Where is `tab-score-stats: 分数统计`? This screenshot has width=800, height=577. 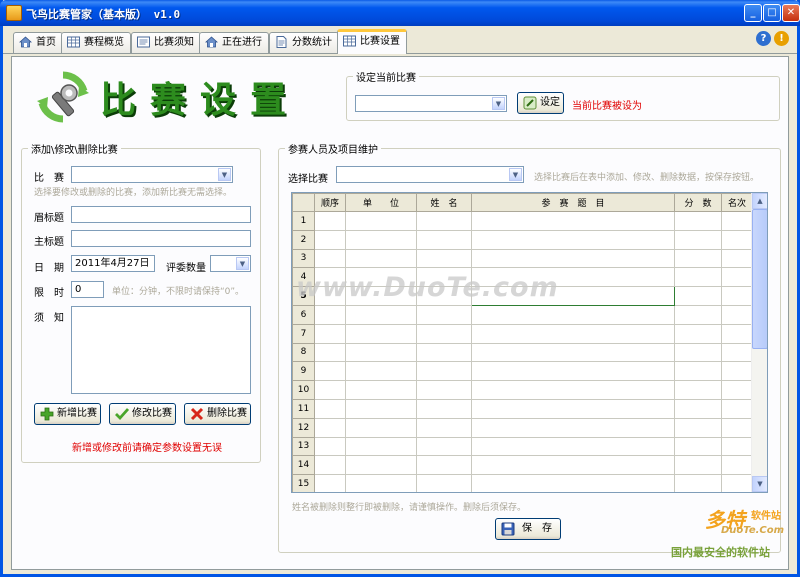 tab-score-stats: 分数统计 is located at coordinates (304, 42).